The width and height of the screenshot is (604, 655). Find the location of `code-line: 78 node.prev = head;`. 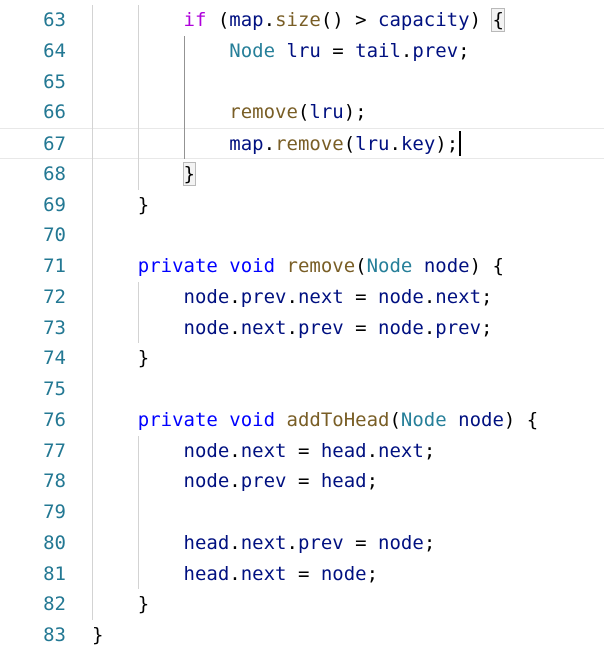

code-line: 78 node.prev = head; is located at coordinates (302, 481).